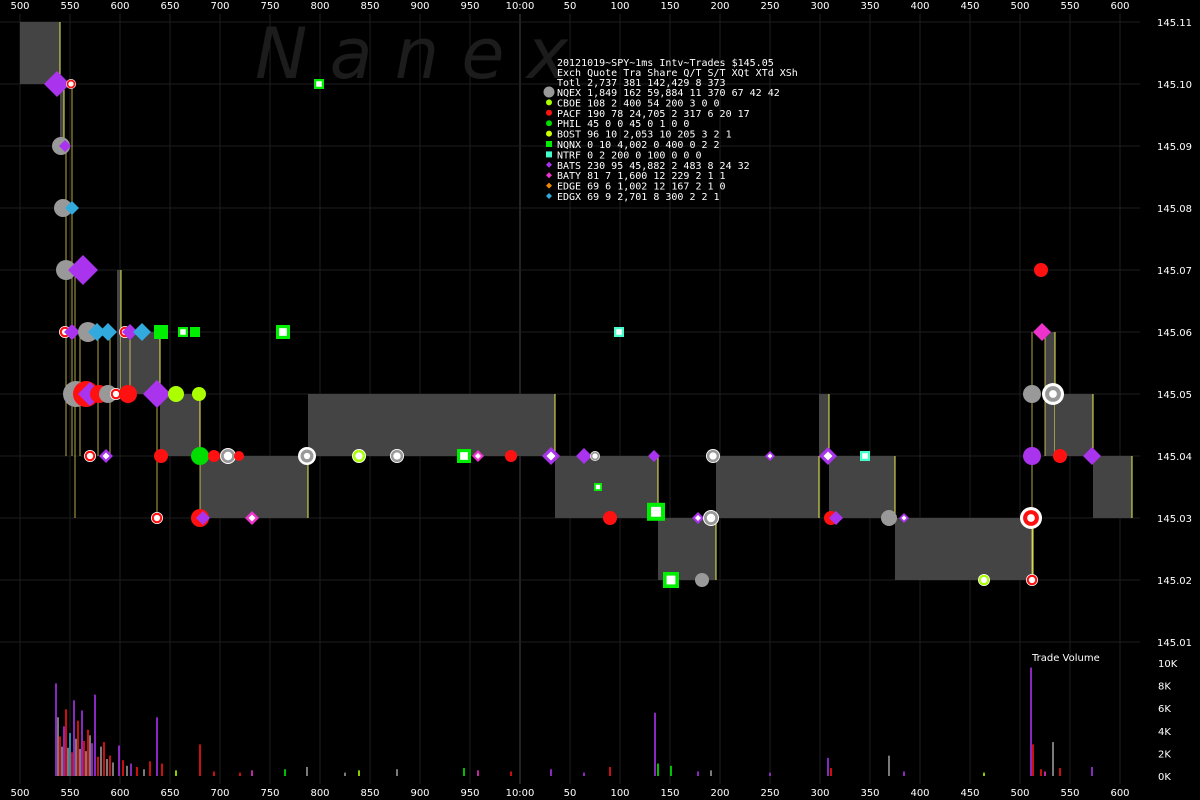 This screenshot has width=1200, height=800. What do you see at coordinates (549, 92) in the screenshot?
I see `legend-marker-nqex` at bounding box center [549, 92].